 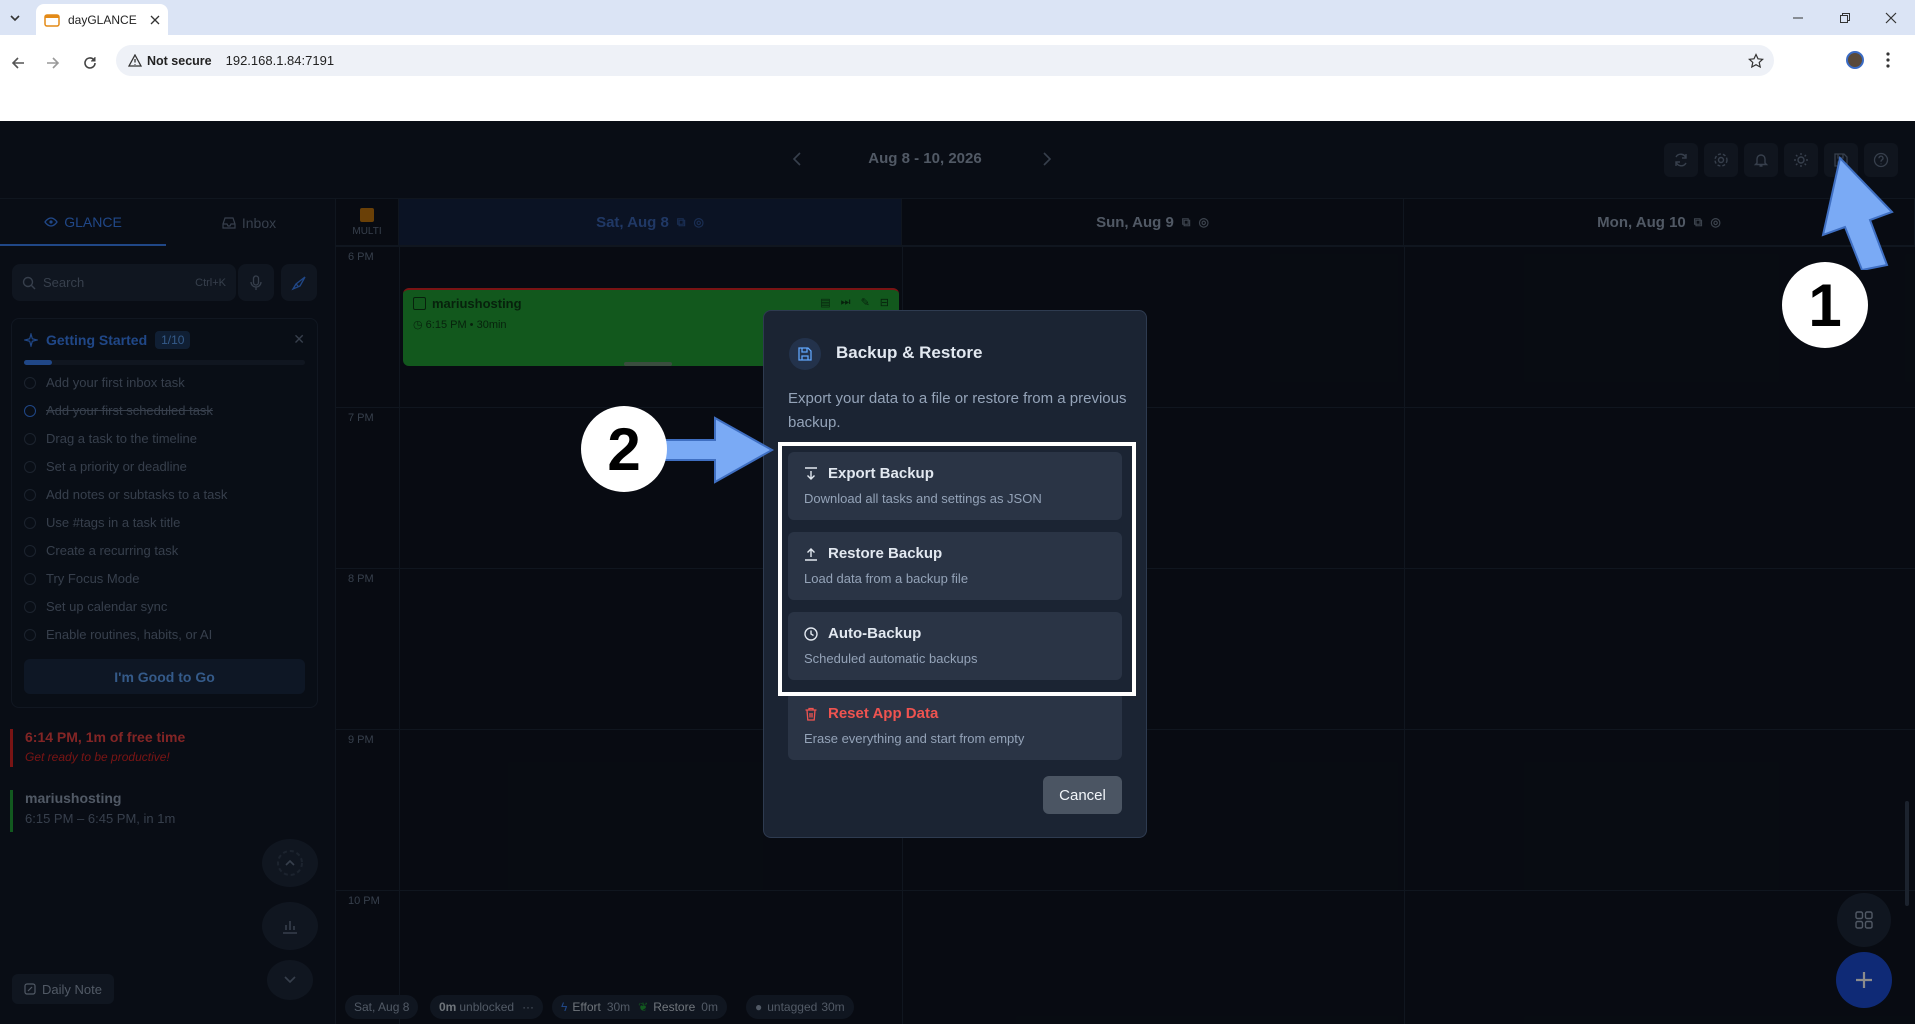 I want to click on reload-icon, so click(x=90, y=63).